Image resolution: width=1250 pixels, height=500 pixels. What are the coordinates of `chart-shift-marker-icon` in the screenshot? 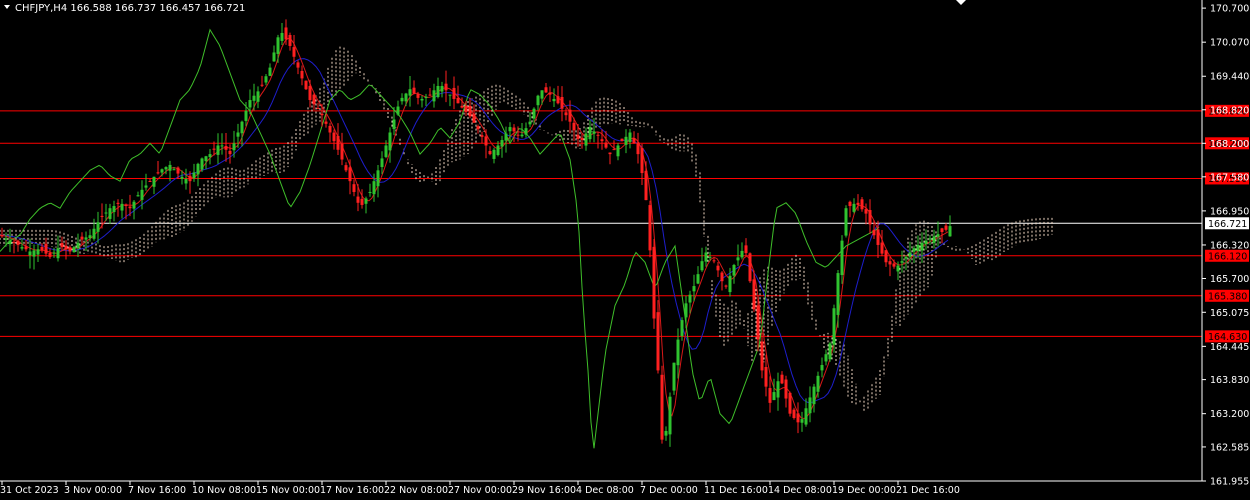 It's located at (961, 2).